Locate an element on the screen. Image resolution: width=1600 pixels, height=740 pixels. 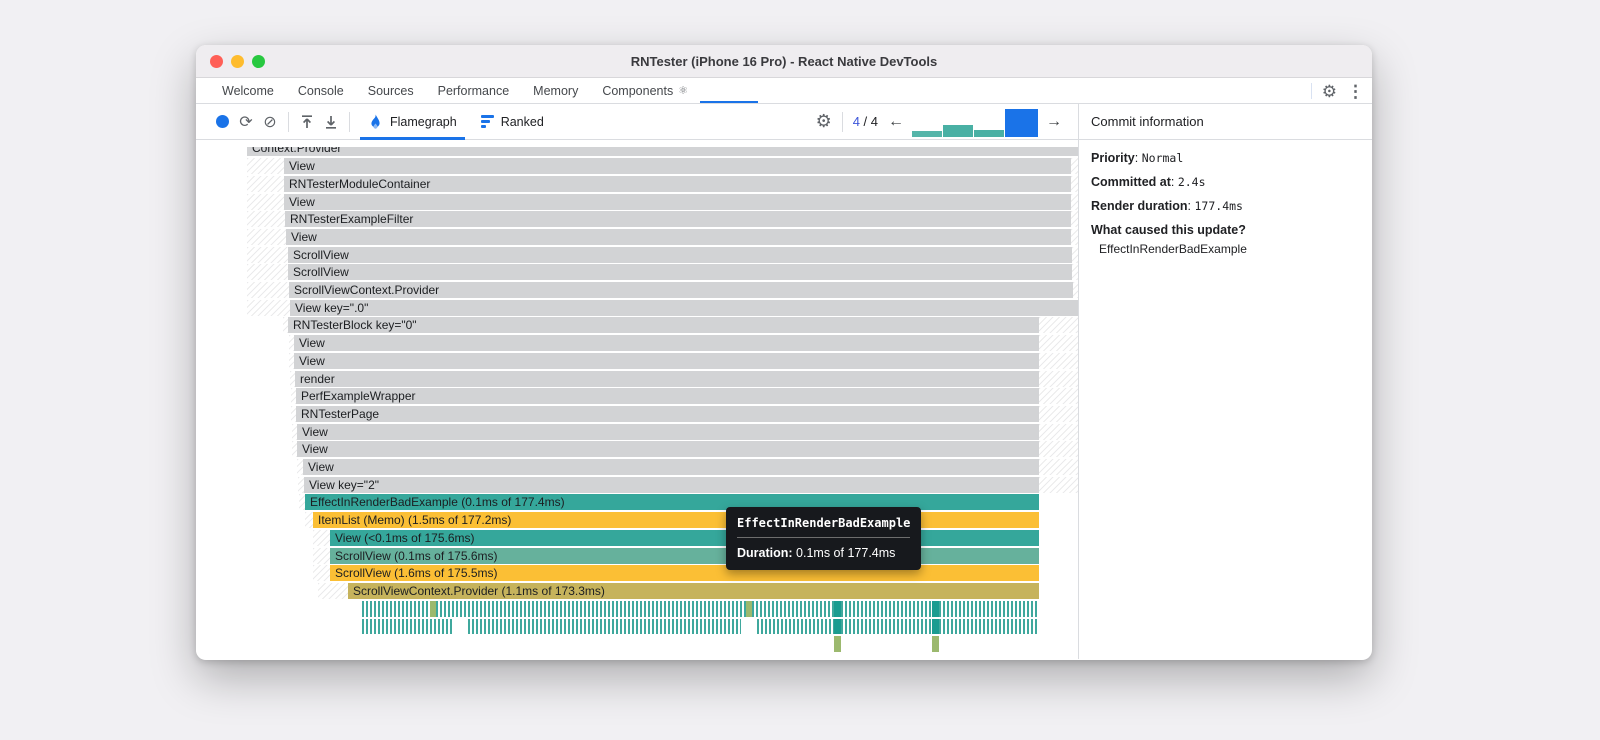
react-icon: ⚛ is located at coordinates (683, 91).